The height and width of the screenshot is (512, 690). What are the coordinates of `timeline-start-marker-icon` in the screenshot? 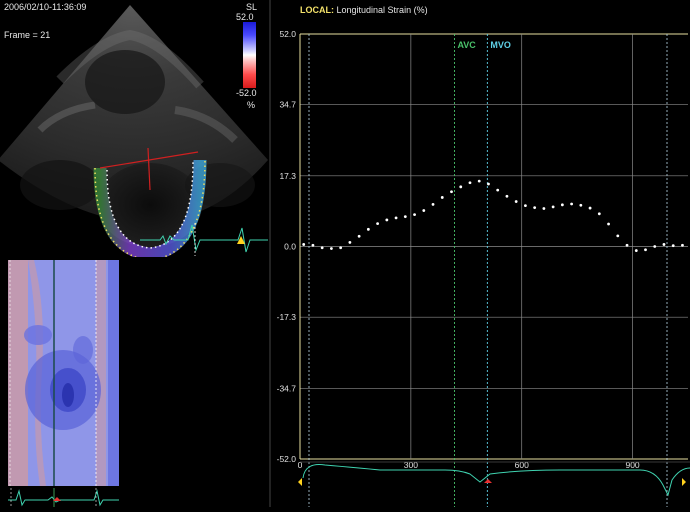 It's located at (300, 482).